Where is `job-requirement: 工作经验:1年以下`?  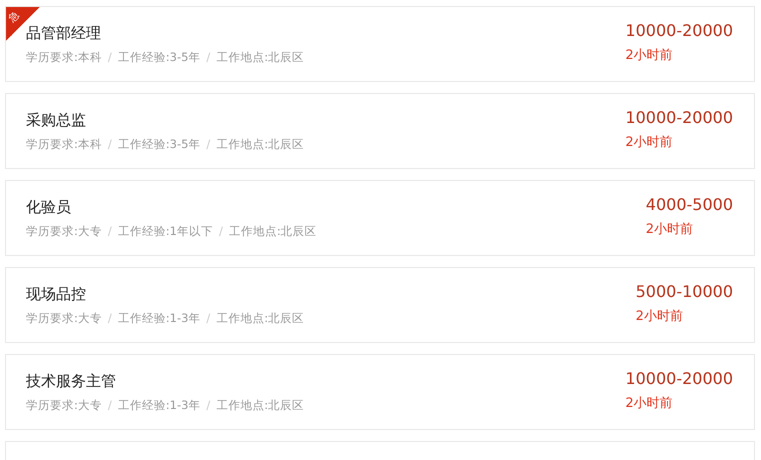
job-requirement: 工作经验:1年以下 is located at coordinates (165, 231).